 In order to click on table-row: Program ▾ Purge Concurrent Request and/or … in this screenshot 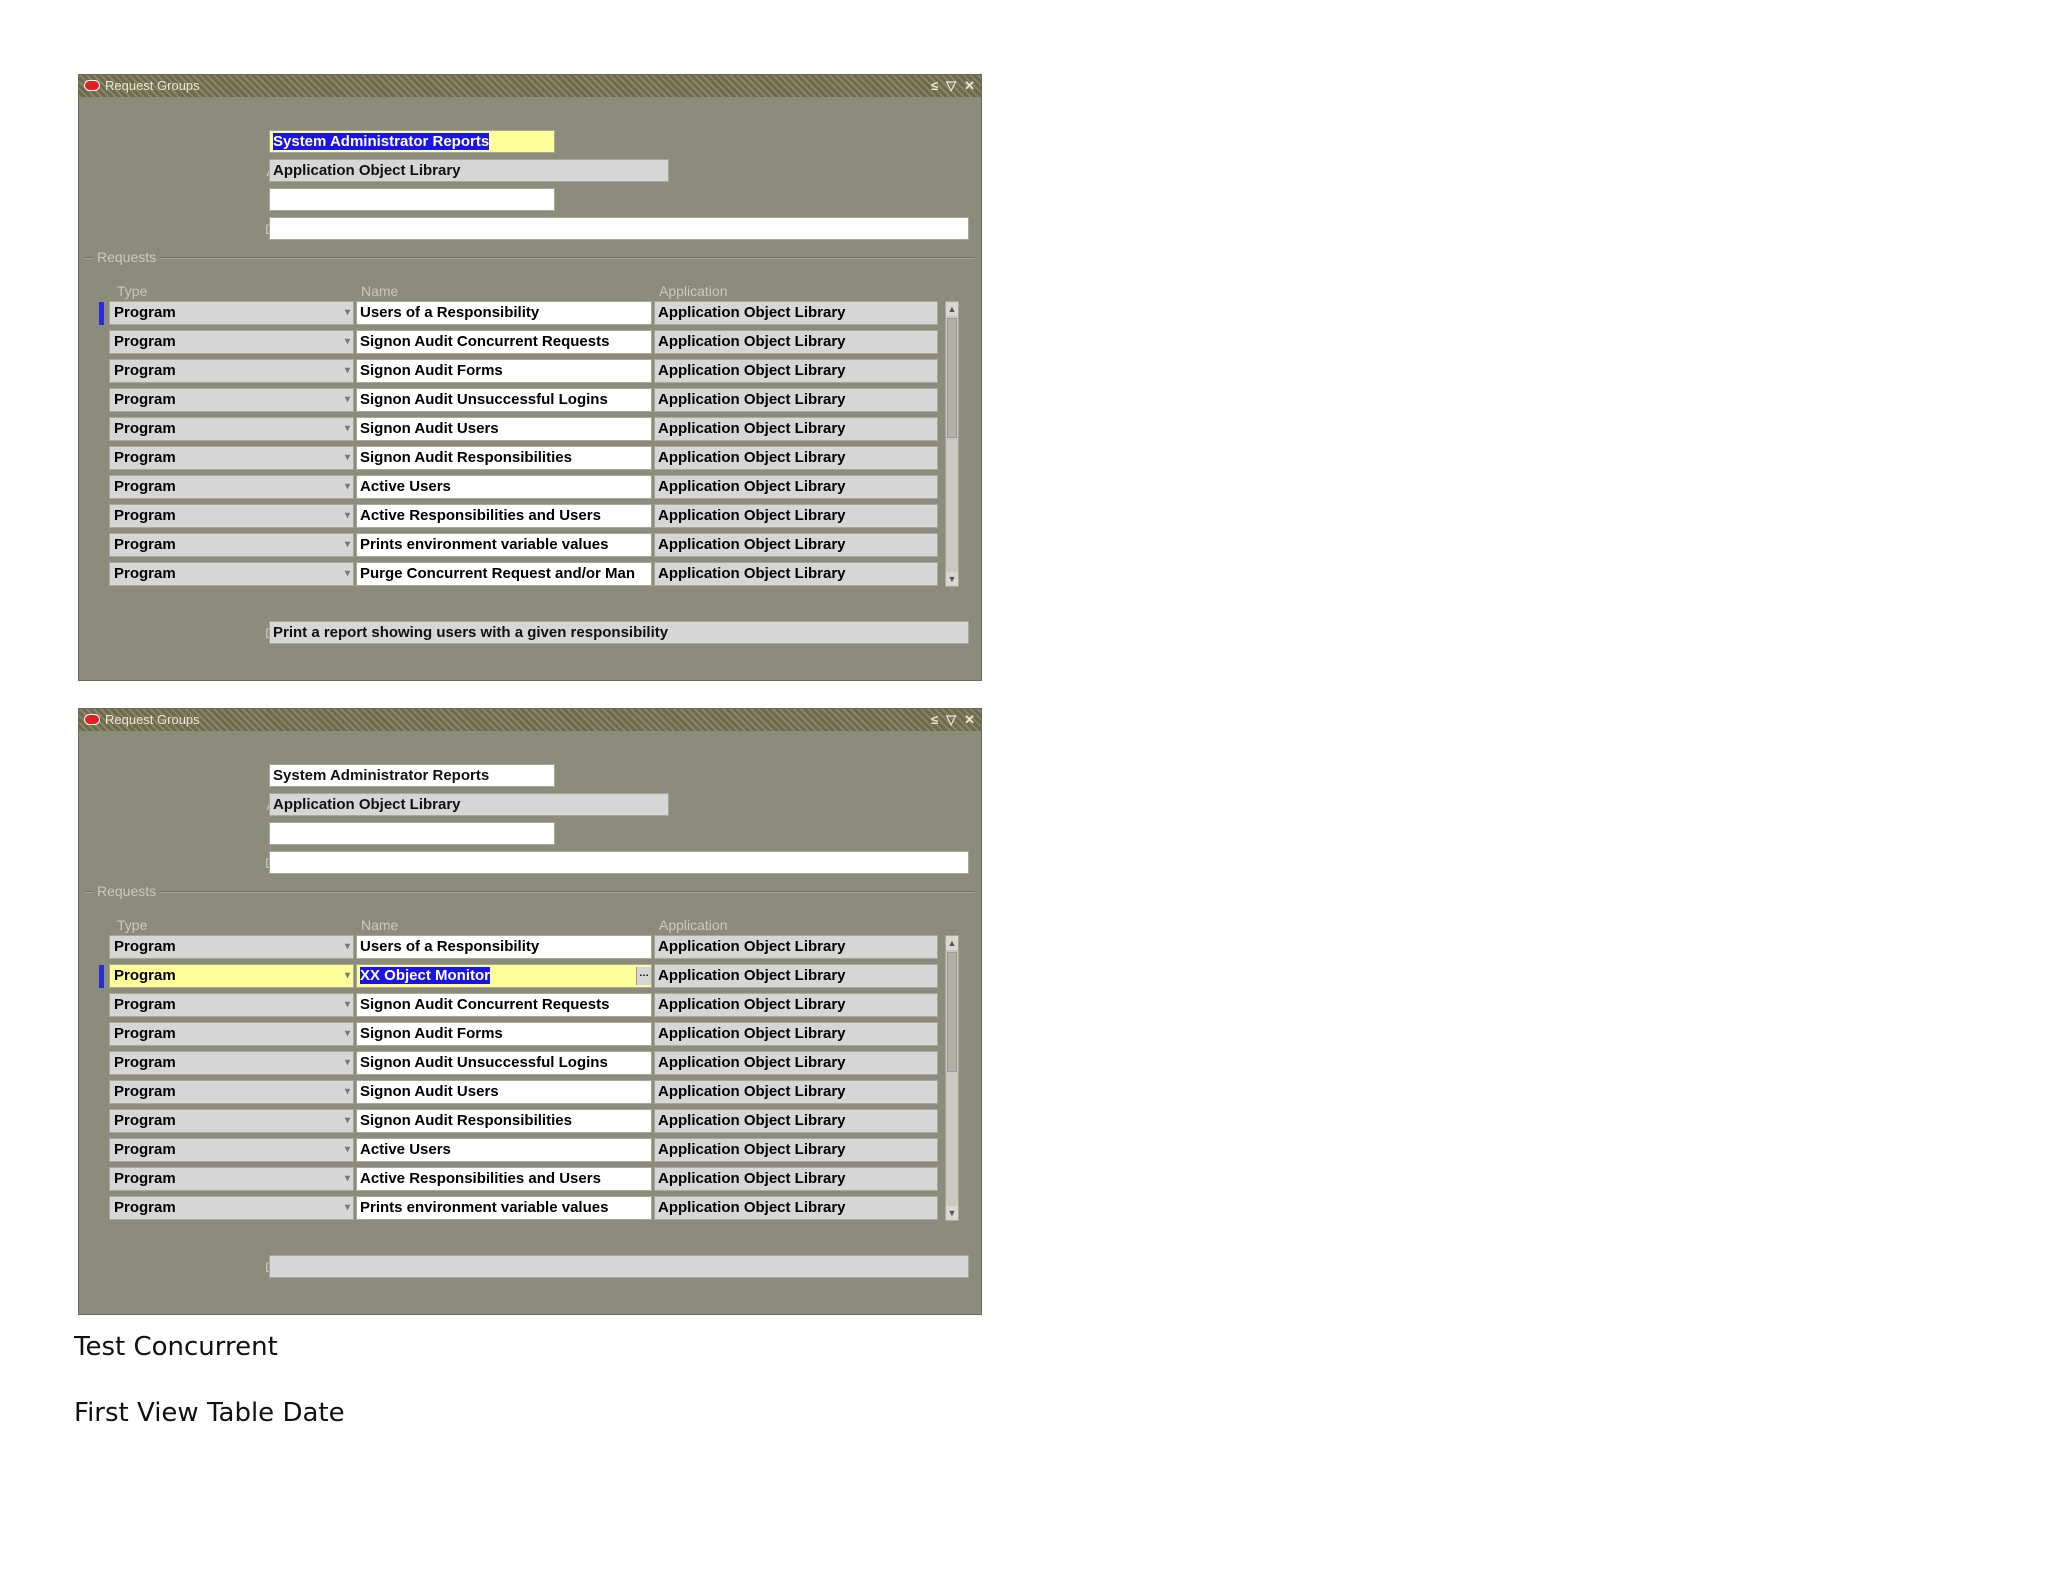, I will do `click(533, 574)`.